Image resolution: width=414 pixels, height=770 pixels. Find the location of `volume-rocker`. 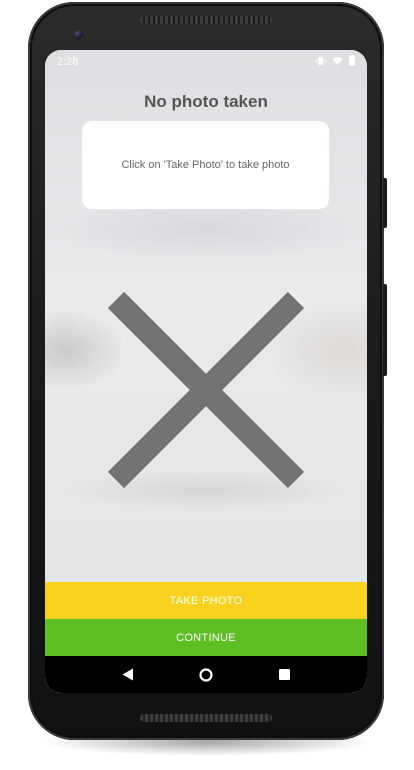

volume-rocker is located at coordinates (385, 330).